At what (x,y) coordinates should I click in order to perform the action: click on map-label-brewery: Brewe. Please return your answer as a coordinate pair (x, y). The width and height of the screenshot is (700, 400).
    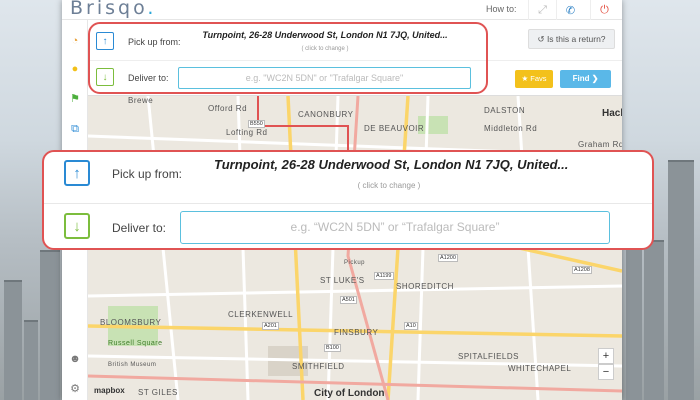
    Looking at the image, I should click on (141, 100).